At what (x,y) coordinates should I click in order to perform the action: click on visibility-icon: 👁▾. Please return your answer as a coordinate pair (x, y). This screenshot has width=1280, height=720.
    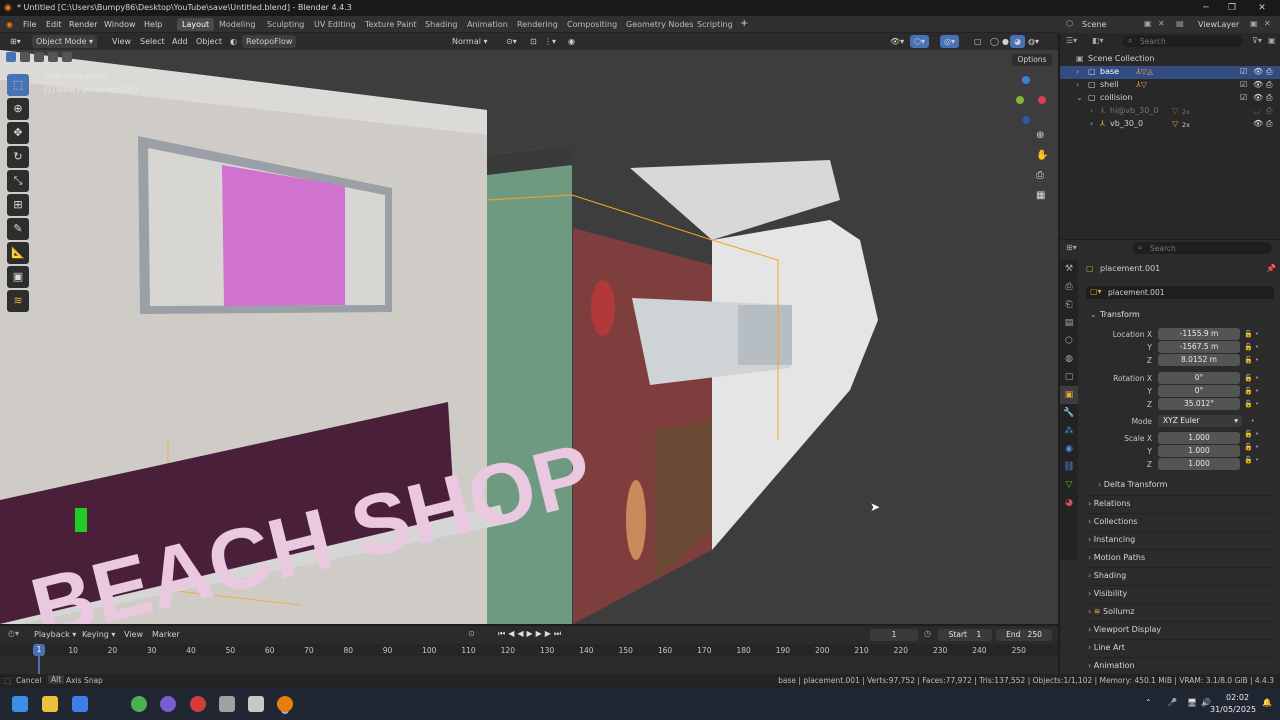
    Looking at the image, I should click on (897, 41).